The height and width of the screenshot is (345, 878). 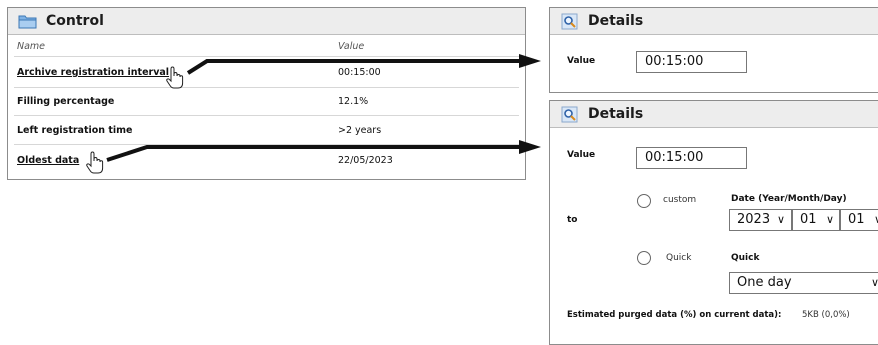 What do you see at coordinates (803, 283) in the screenshot?
I see `quick-select: One day ∨` at bounding box center [803, 283].